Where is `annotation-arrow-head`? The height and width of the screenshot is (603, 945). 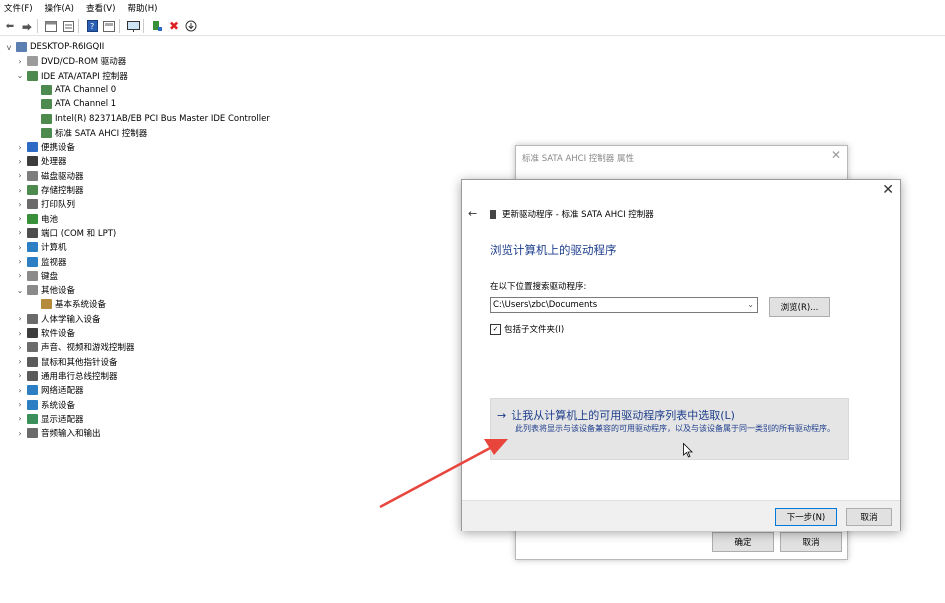
annotation-arrow-head is located at coordinates (496, 447).